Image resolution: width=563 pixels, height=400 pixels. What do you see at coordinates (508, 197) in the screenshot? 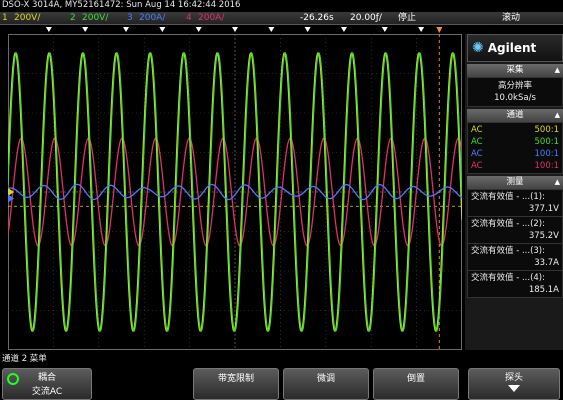
I see `measurement-label: 交流有效值 - ...(1):` at bounding box center [508, 197].